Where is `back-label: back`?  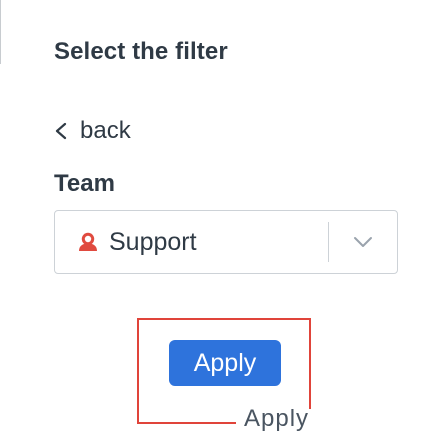
back-label: back is located at coordinates (105, 130).